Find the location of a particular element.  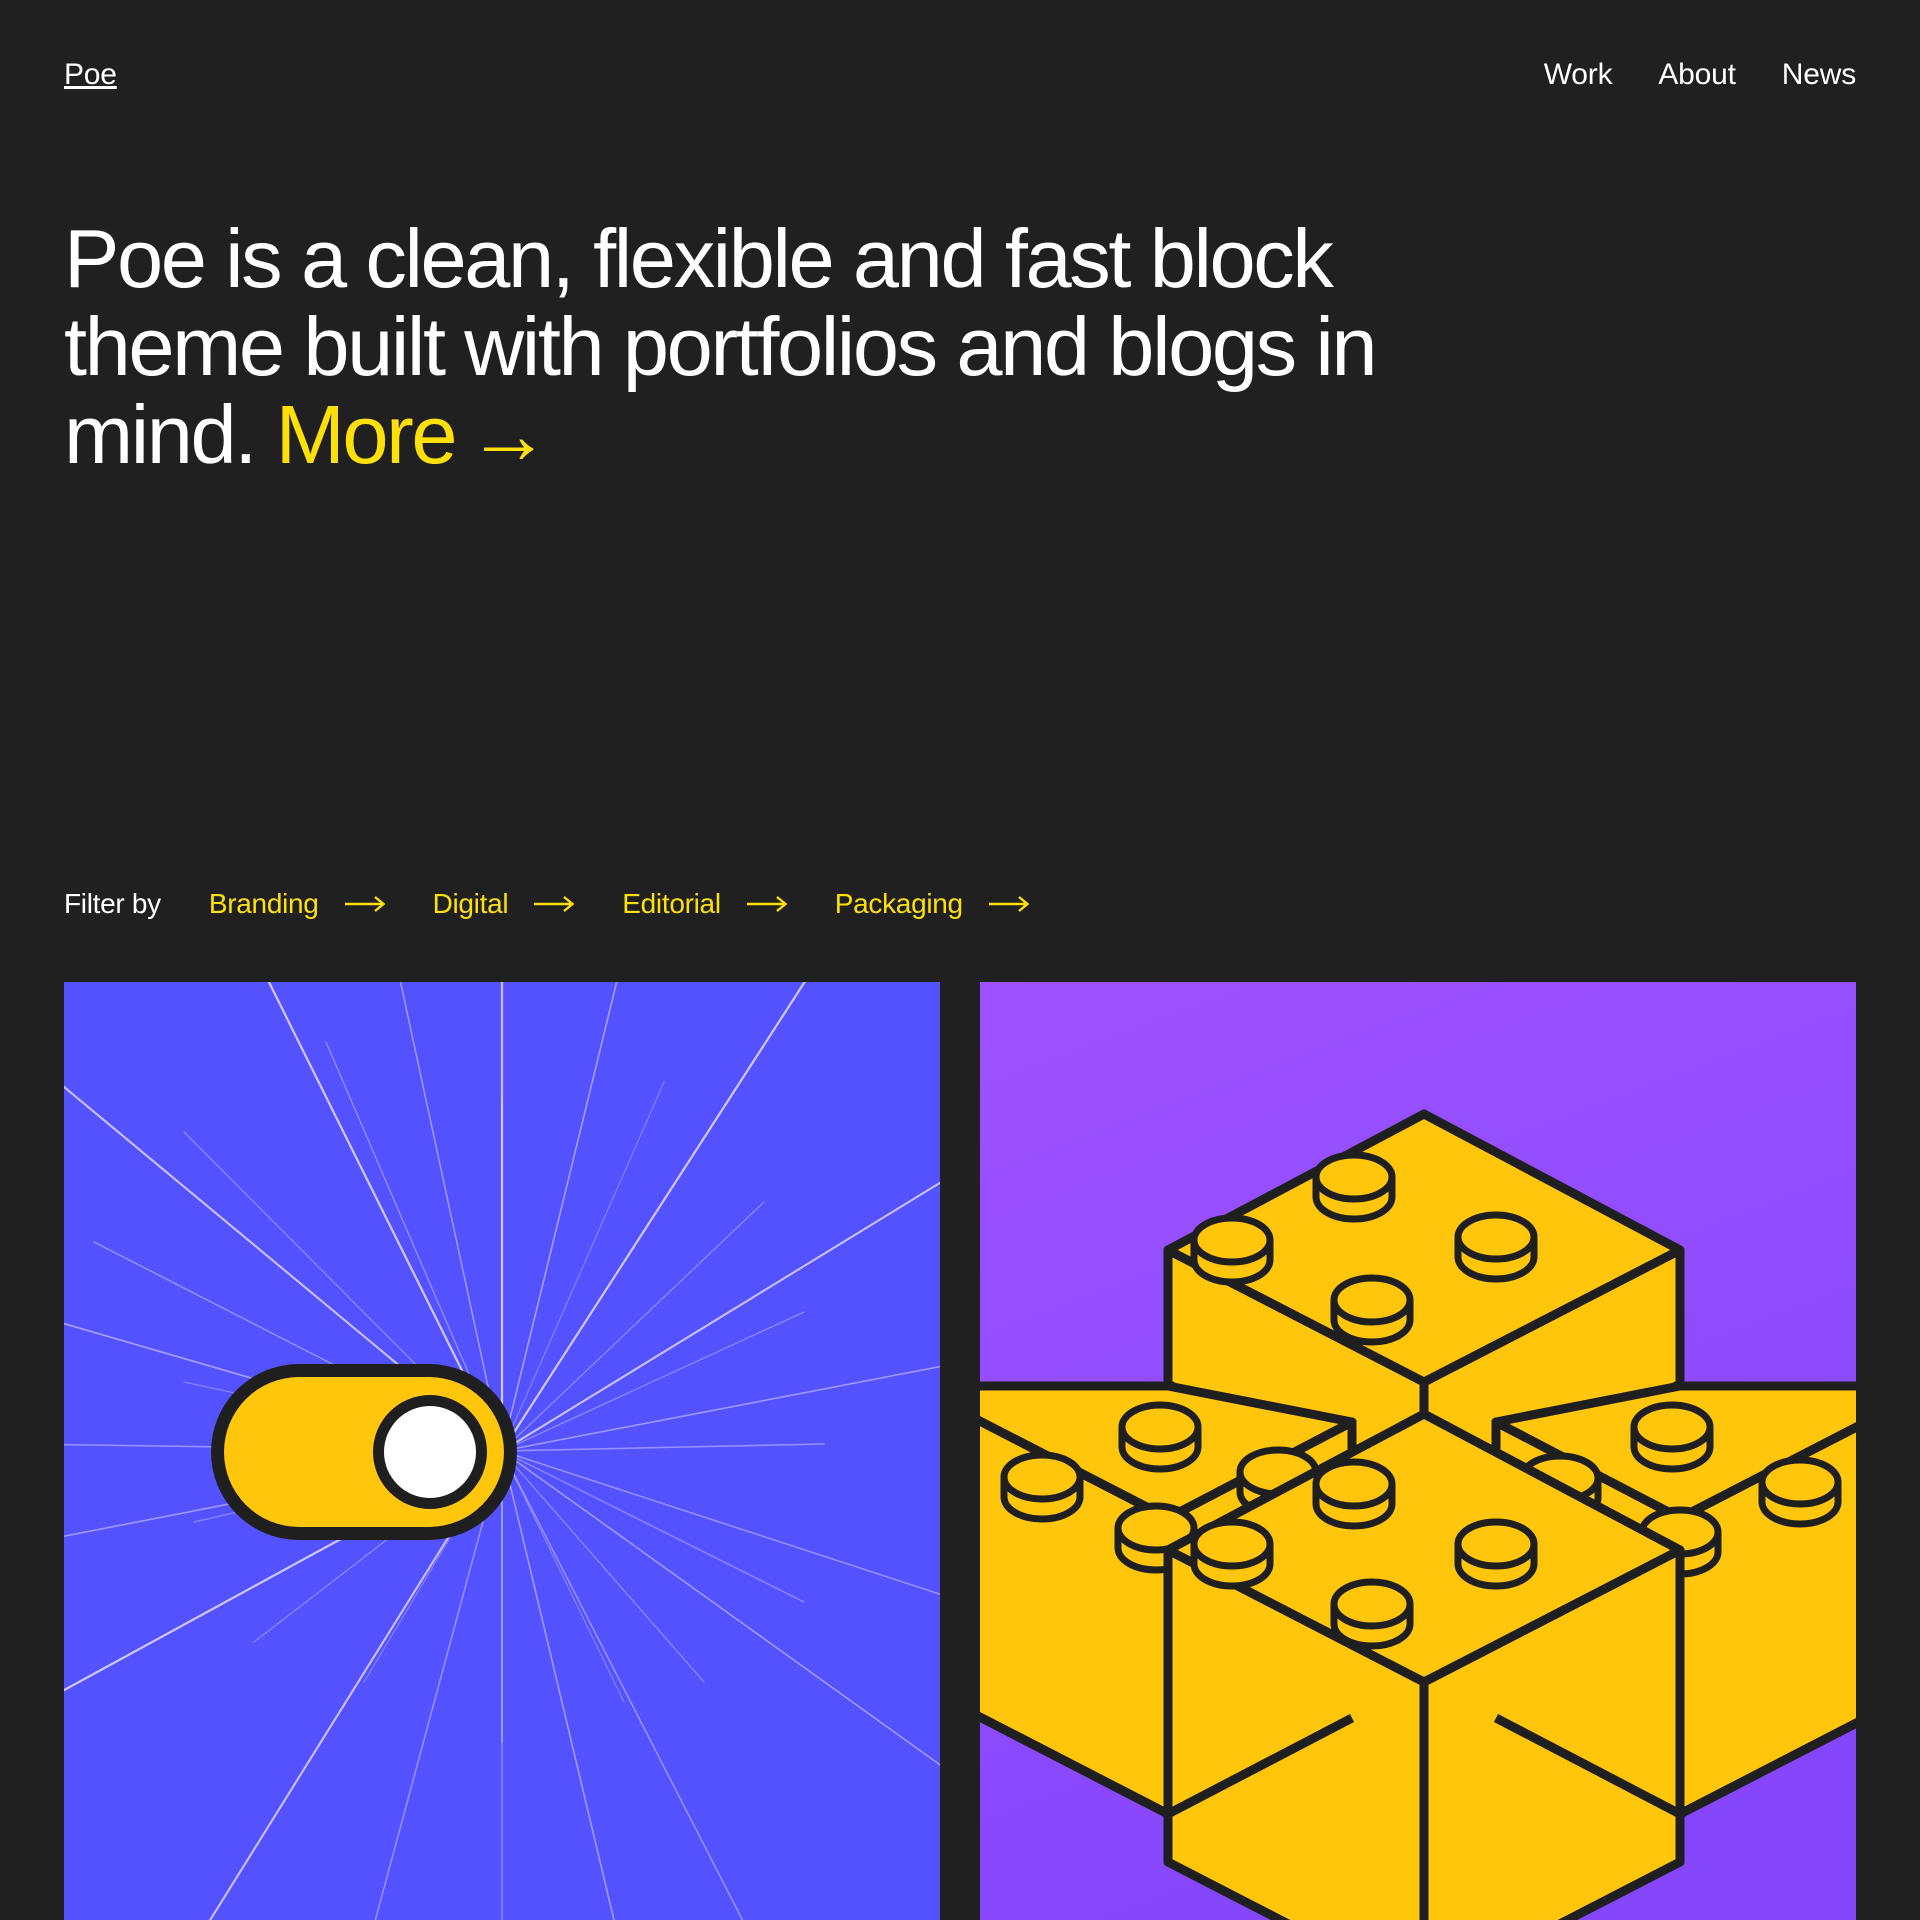

filter-item-packaging: Packaging is located at coordinates (933, 904).